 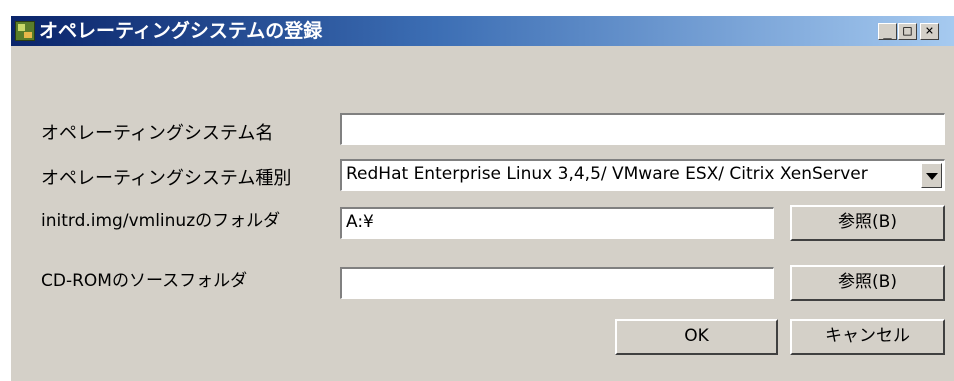 What do you see at coordinates (867, 283) in the screenshot?
I see `cdrom-browse-button: 参照(B)` at bounding box center [867, 283].